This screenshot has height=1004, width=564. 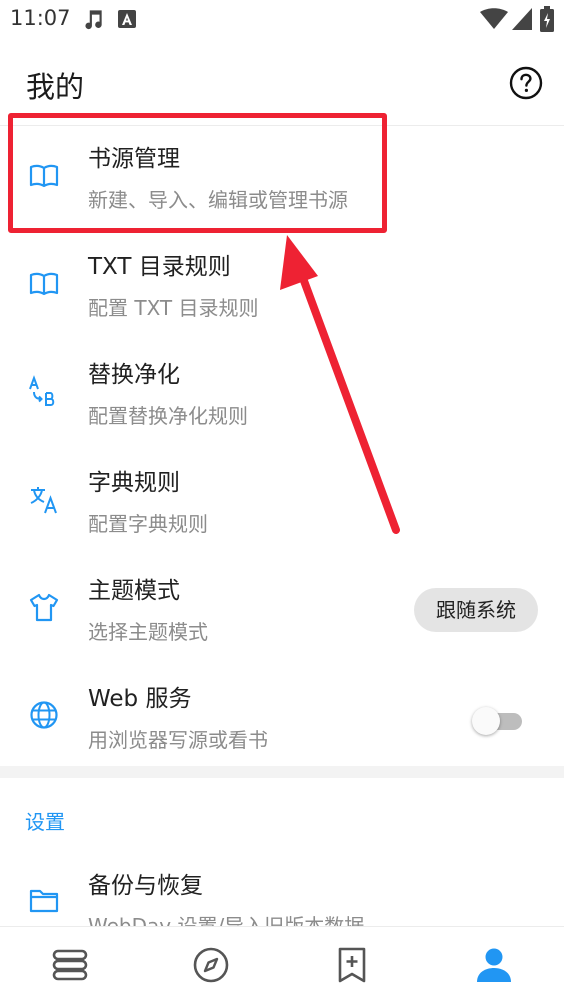 I want to click on toggle-thumb, so click(x=486, y=721).